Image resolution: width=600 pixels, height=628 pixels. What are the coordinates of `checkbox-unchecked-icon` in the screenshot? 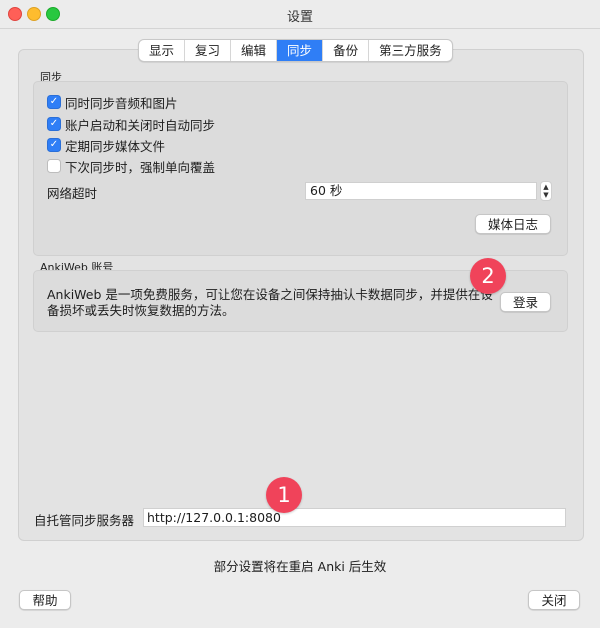 It's located at (54, 166).